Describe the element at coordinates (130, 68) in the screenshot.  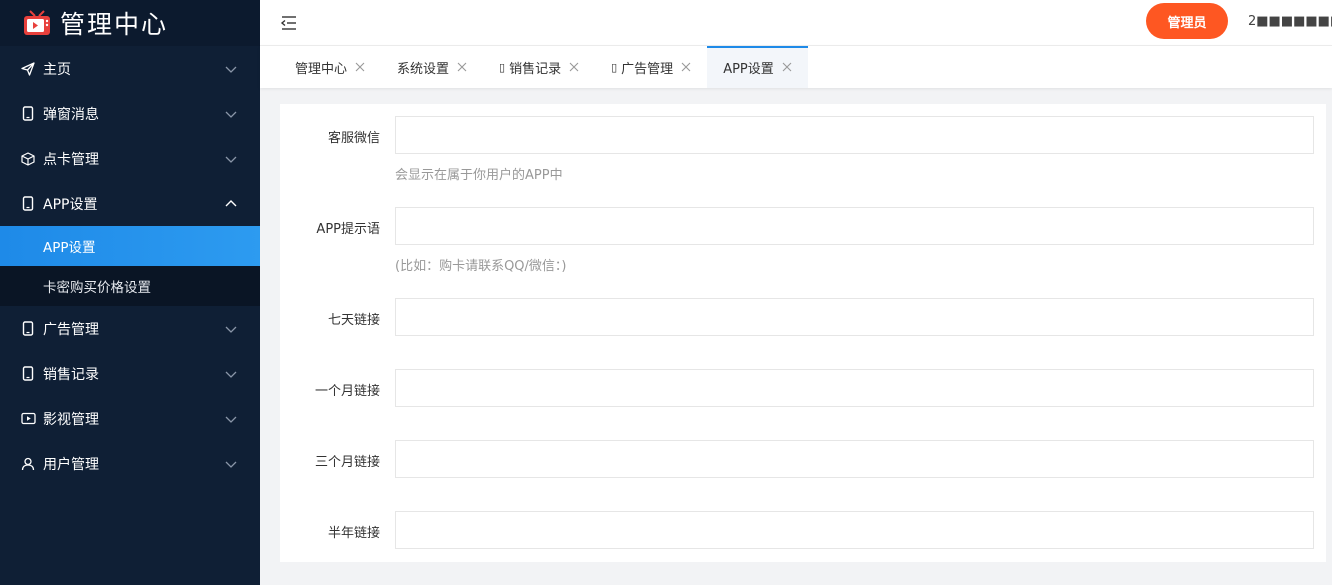
I see `sidebar-item-home: 主页` at that location.